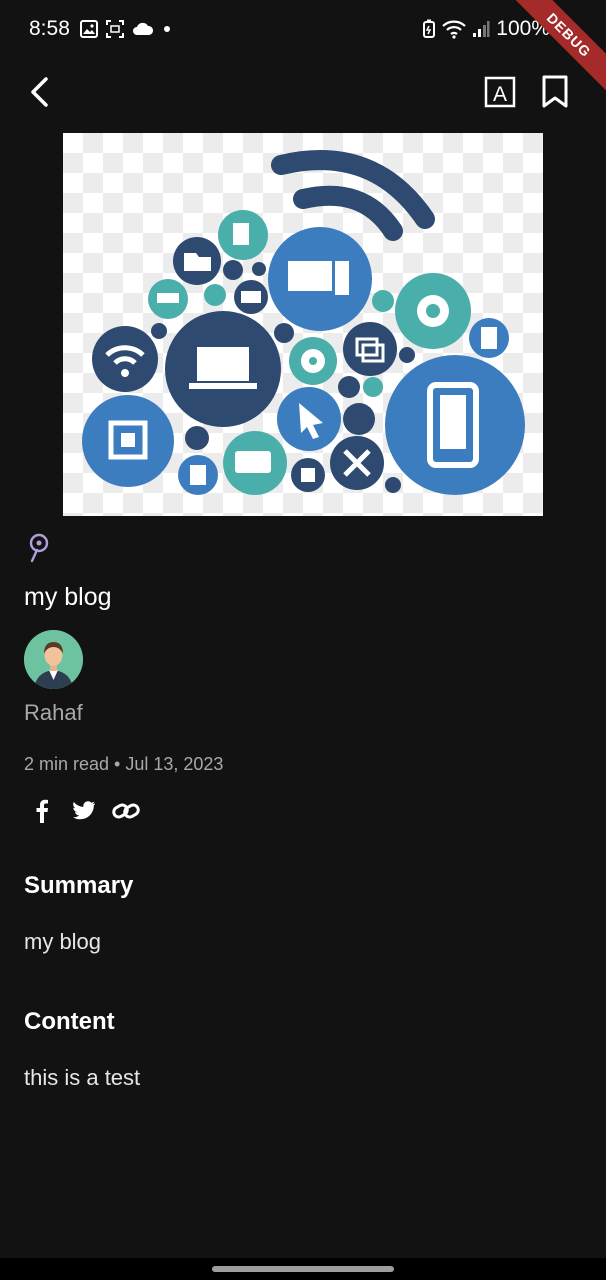 This screenshot has height=1280, width=606. What do you see at coordinates (167, 29) in the screenshot?
I see `dot-icon` at bounding box center [167, 29].